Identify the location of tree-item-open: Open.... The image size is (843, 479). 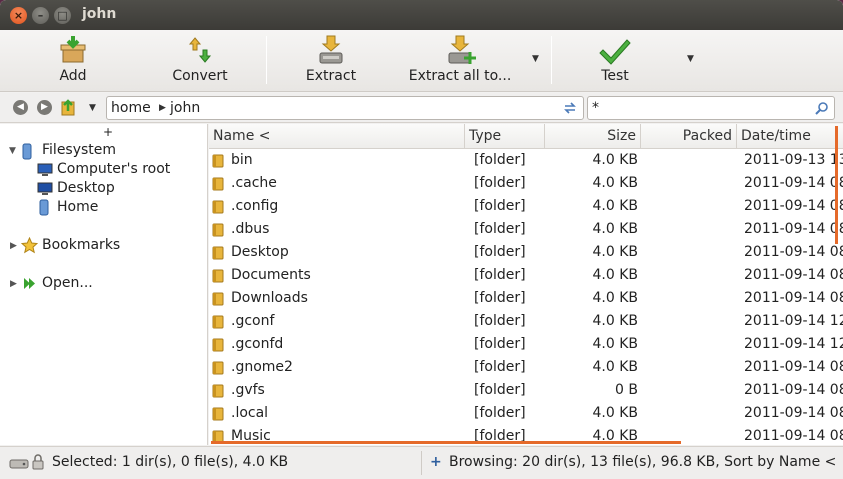
(67, 283).